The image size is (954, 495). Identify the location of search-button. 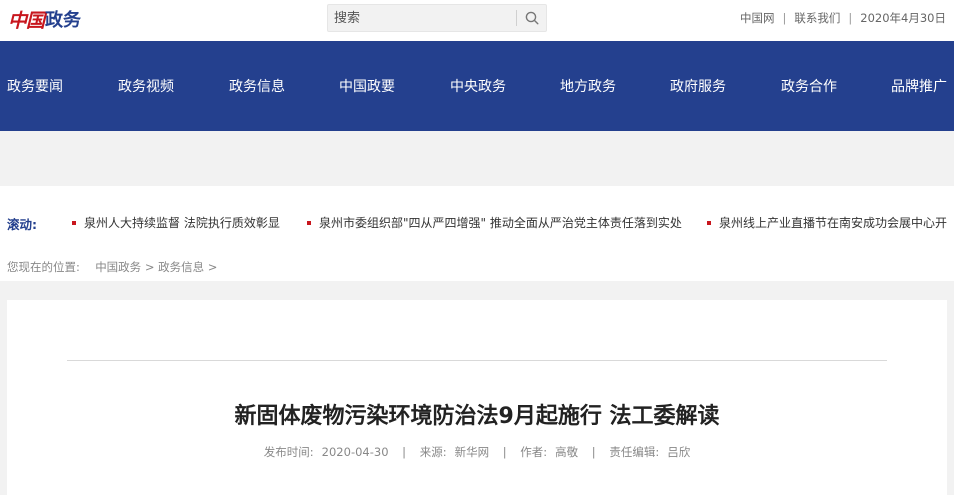
(532, 18).